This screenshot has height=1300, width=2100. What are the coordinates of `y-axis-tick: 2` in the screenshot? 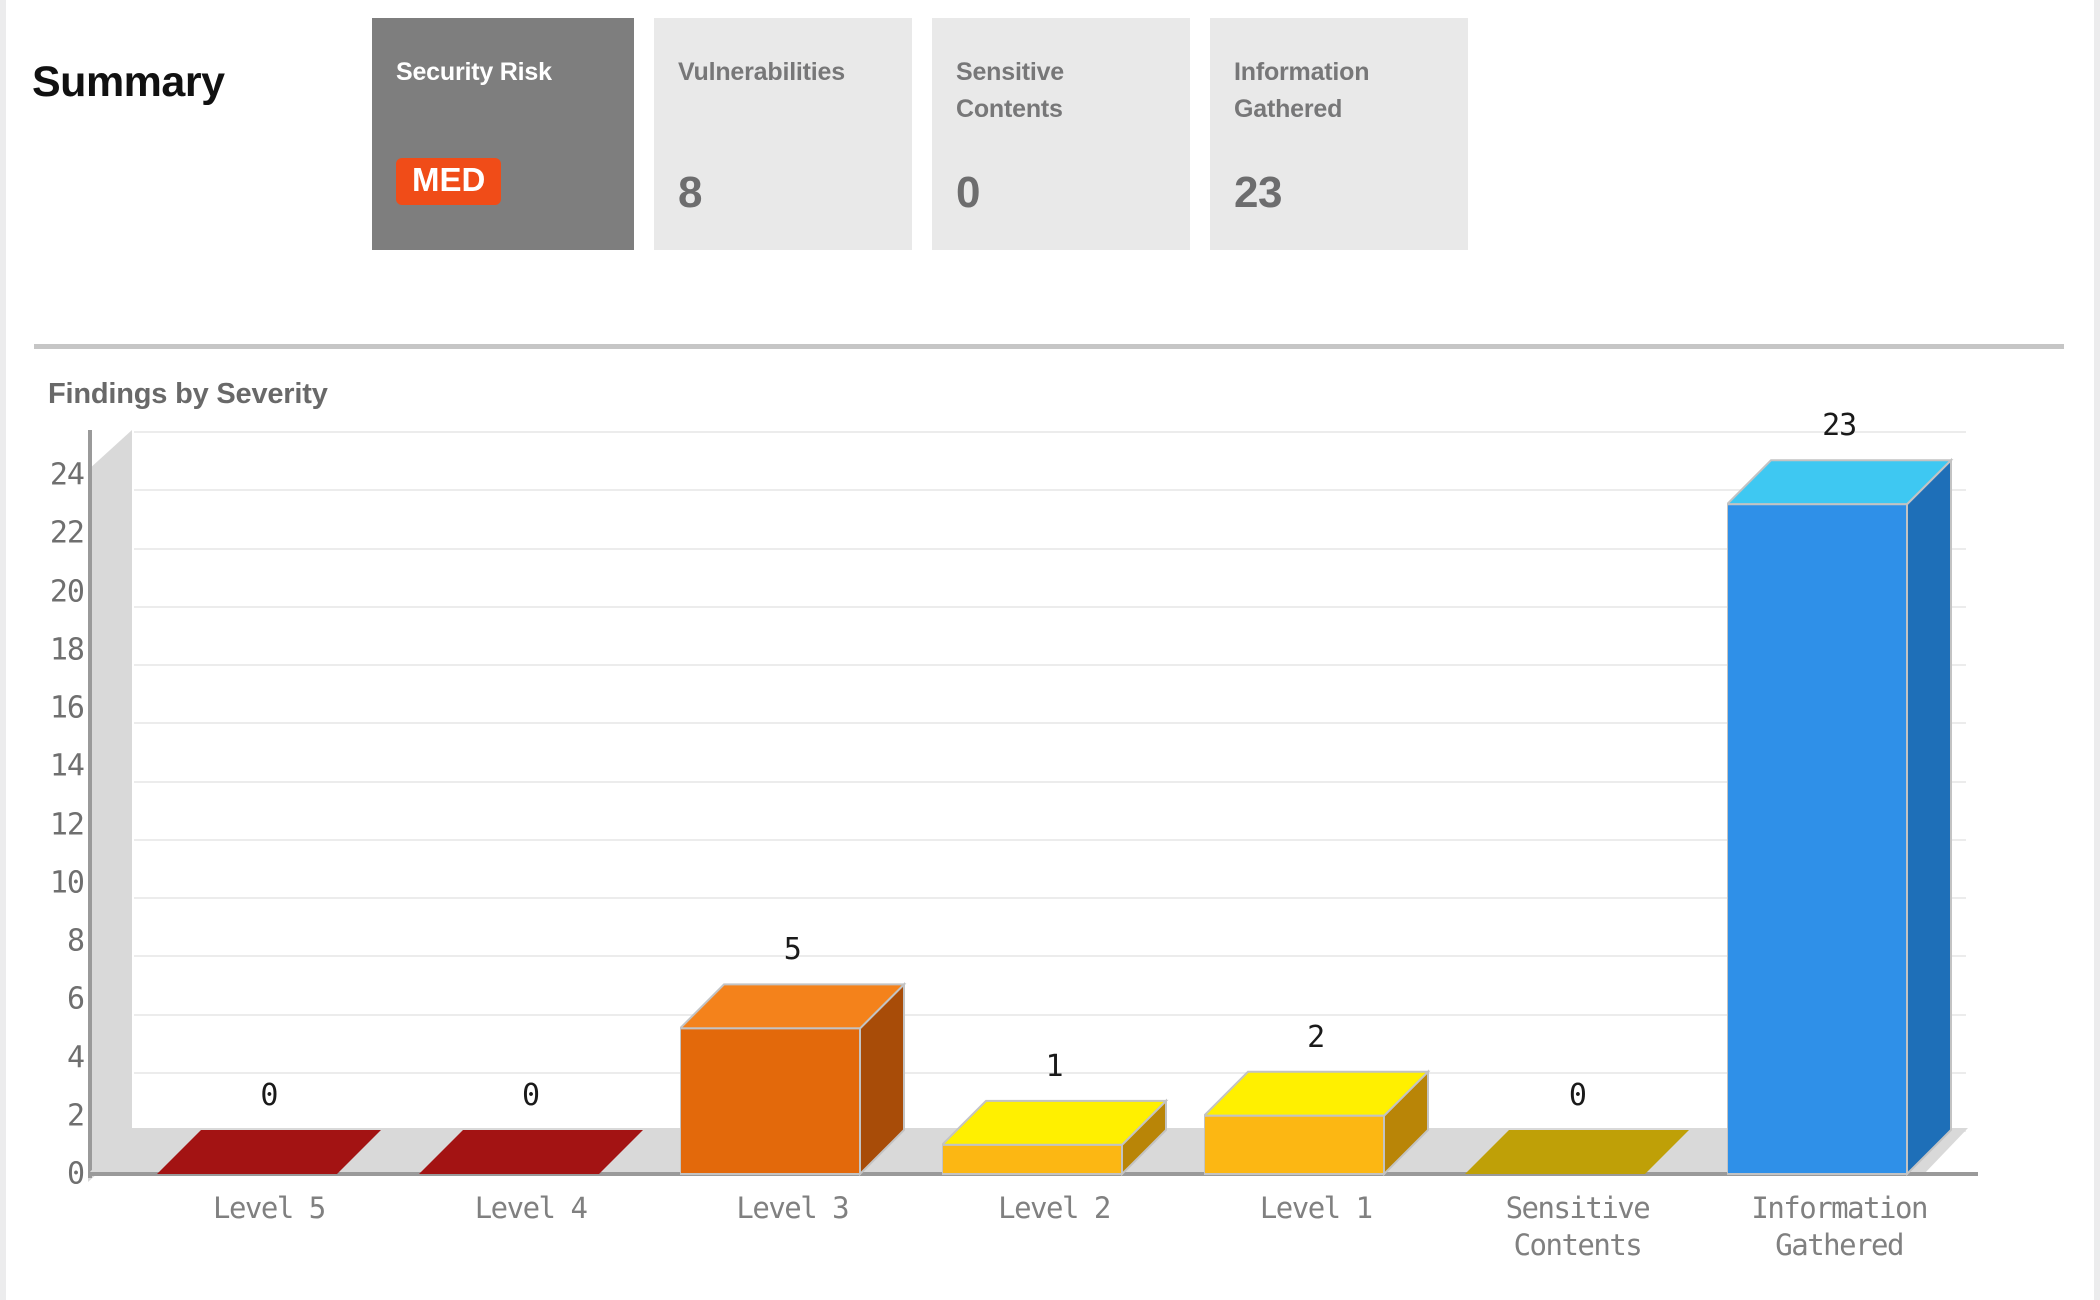 It's located at (75, 1116).